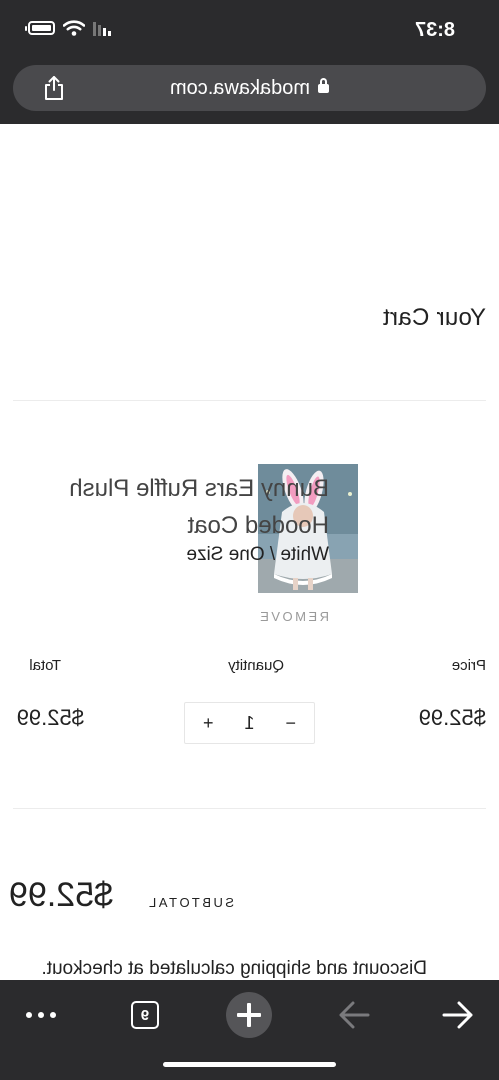 The width and height of the screenshot is (499, 1080). I want to click on more-dots-icon, so click(41, 1015).